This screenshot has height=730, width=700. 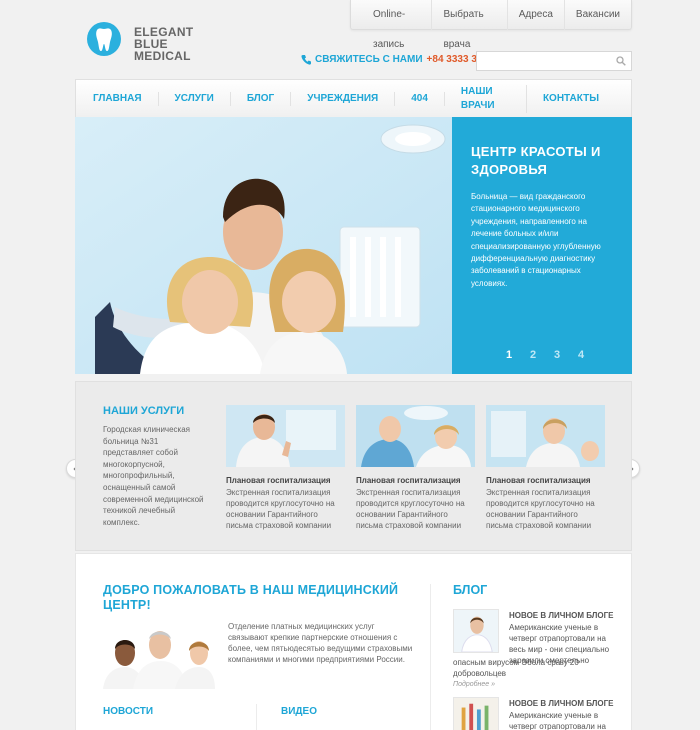 I want to click on nav-item-institutions: УЧРЕЖДЕНИЯ, so click(x=351, y=98).